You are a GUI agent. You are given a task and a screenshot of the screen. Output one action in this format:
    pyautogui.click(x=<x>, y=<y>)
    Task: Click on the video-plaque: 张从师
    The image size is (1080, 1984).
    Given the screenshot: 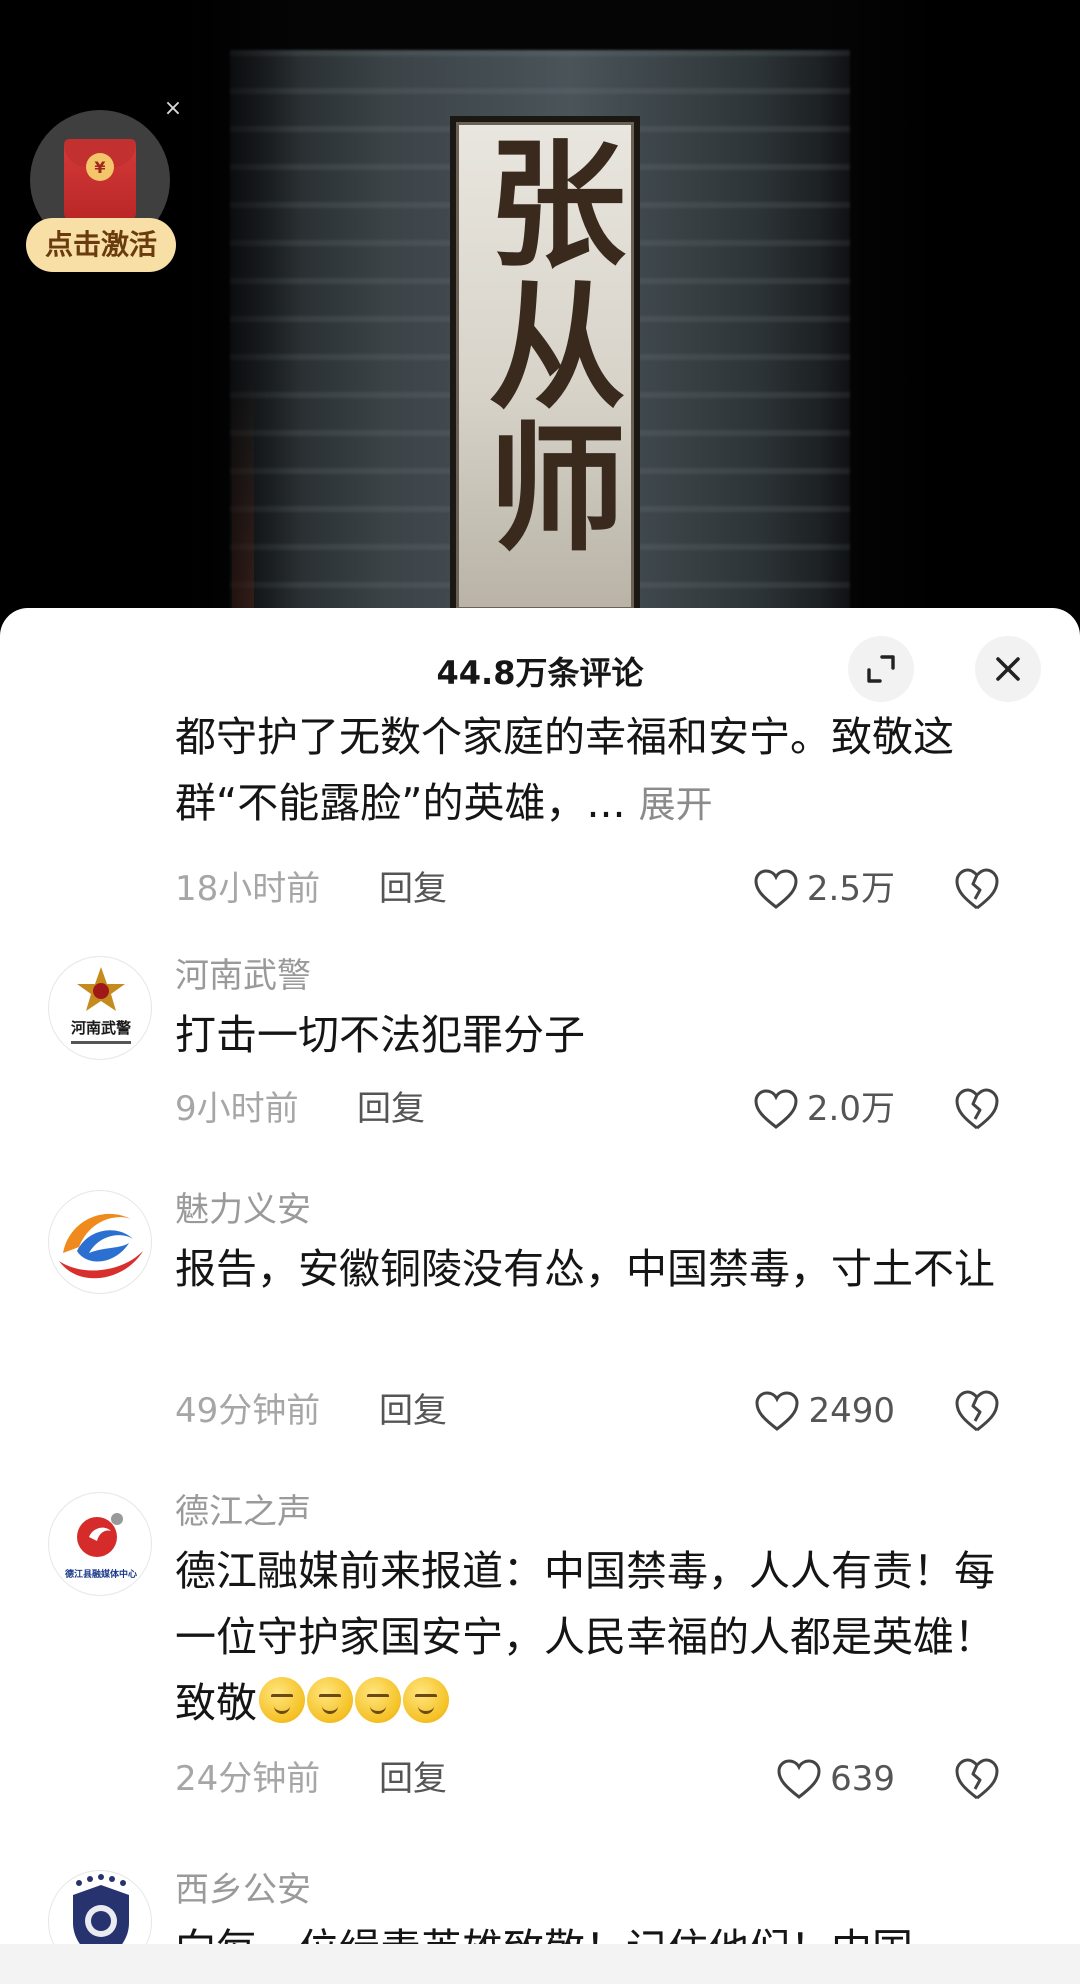 What is the action you would take?
    pyautogui.click(x=545, y=366)
    